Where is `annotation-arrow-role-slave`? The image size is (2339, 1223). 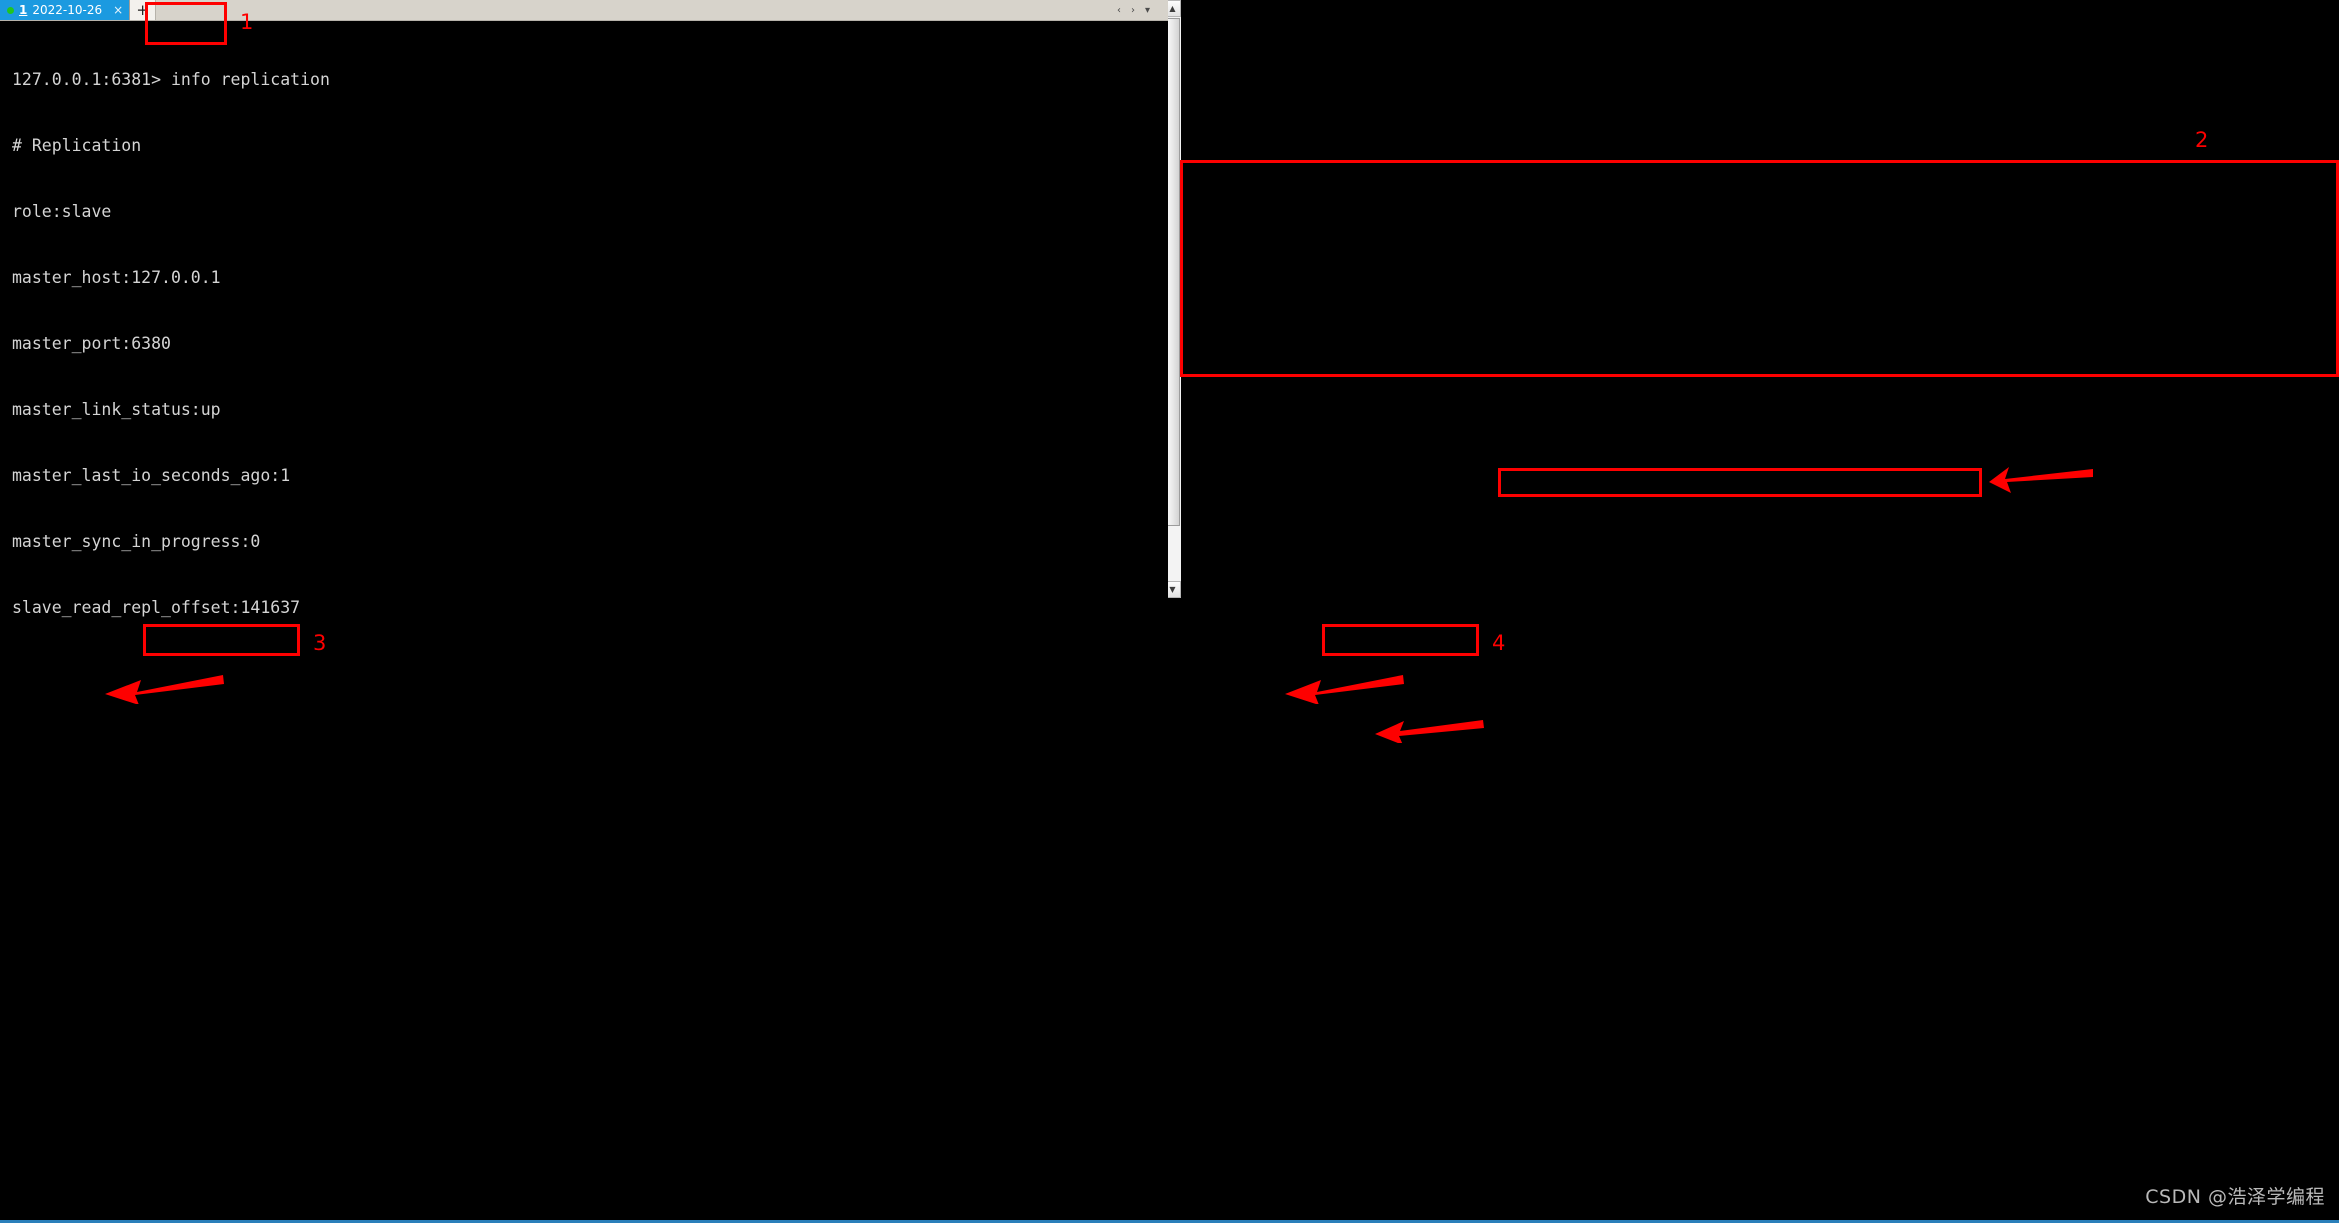 annotation-arrow-role-slave is located at coordinates (1344, 689).